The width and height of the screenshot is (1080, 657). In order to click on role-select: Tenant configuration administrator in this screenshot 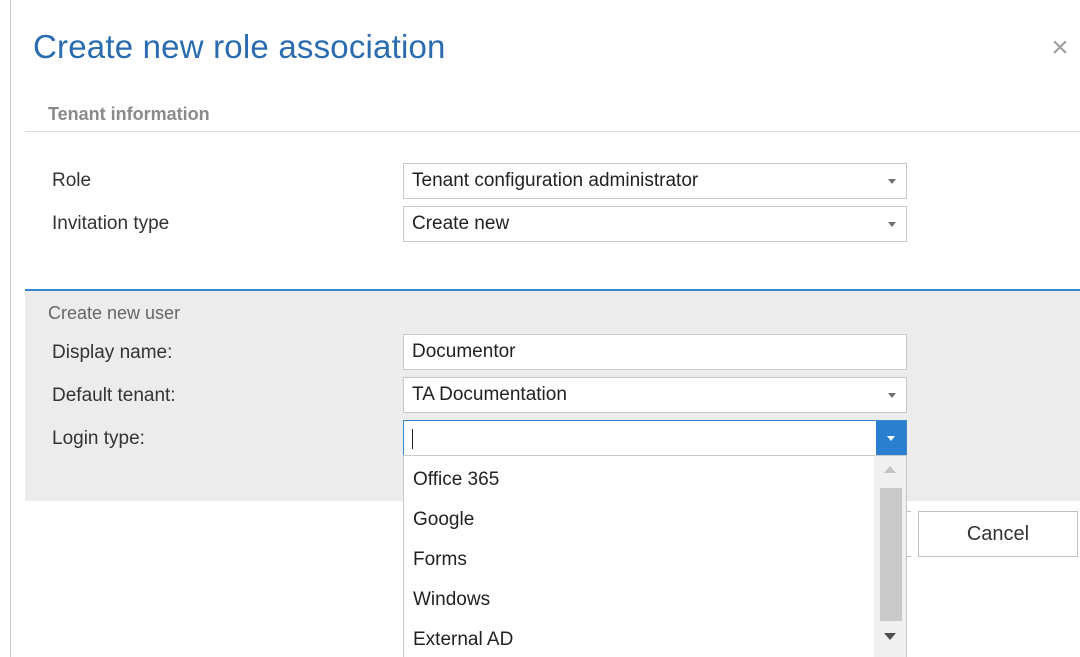, I will do `click(655, 181)`.